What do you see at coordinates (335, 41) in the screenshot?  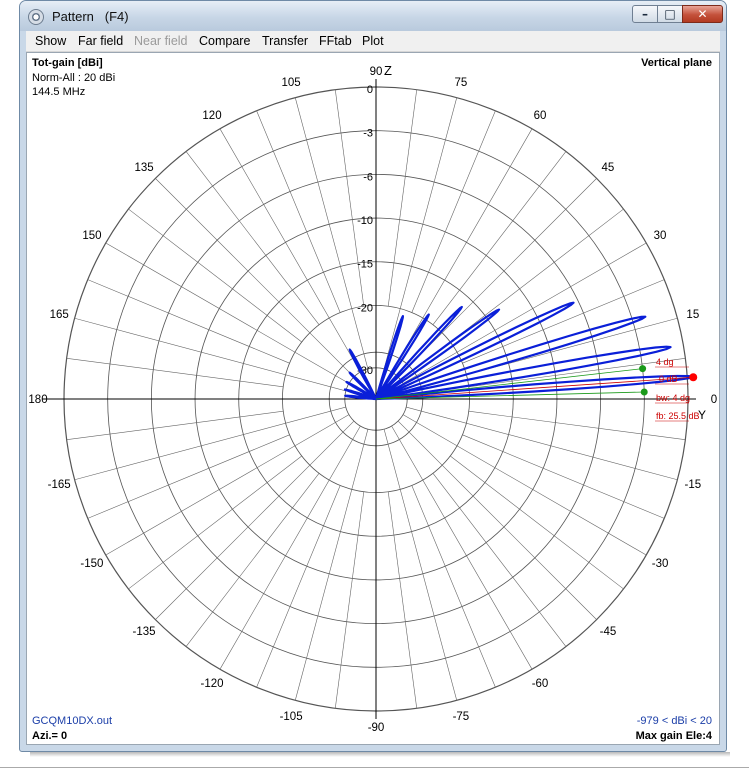 I see `menu-fftab: FFtab` at bounding box center [335, 41].